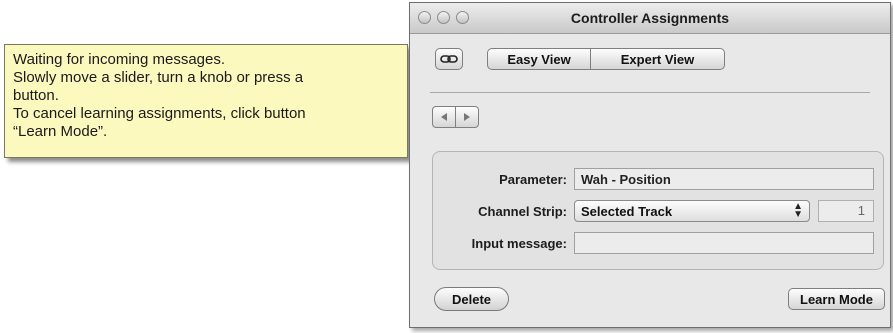 This screenshot has height=333, width=893. Describe the element at coordinates (657, 59) in the screenshot. I see `expert-view-tab: Expert View` at that location.